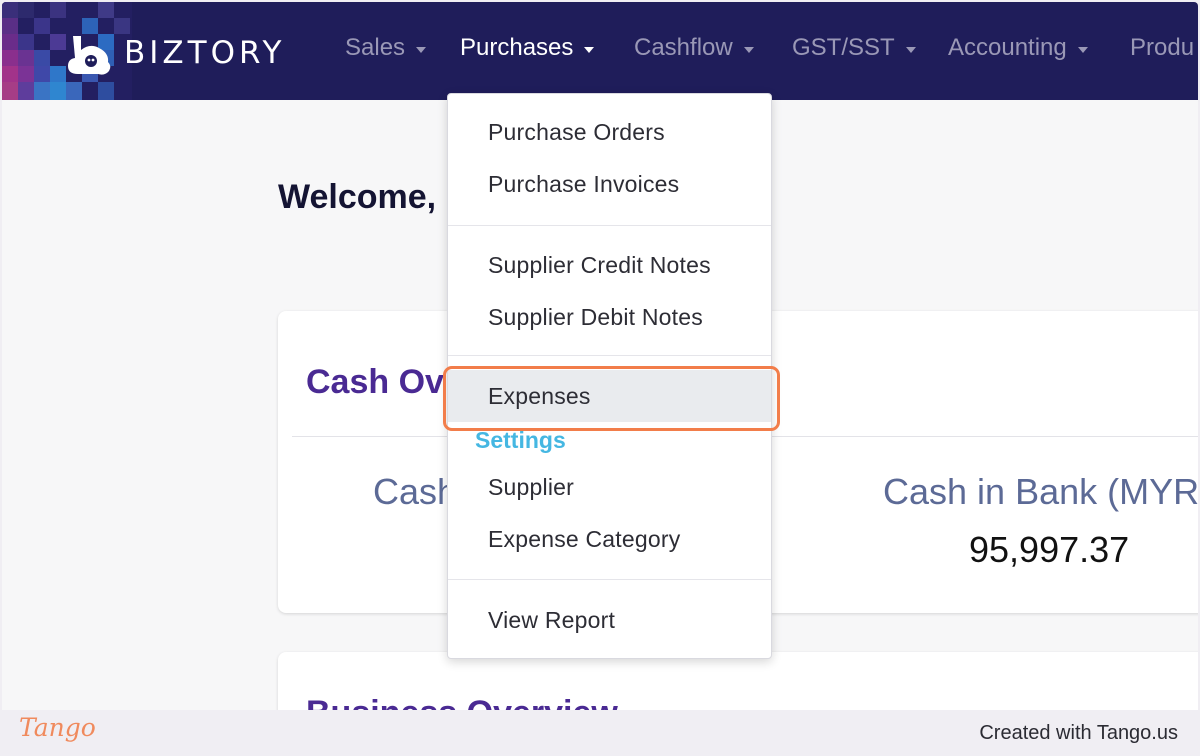 The image size is (1200, 756). I want to click on nav-products: Produ, so click(1162, 48).